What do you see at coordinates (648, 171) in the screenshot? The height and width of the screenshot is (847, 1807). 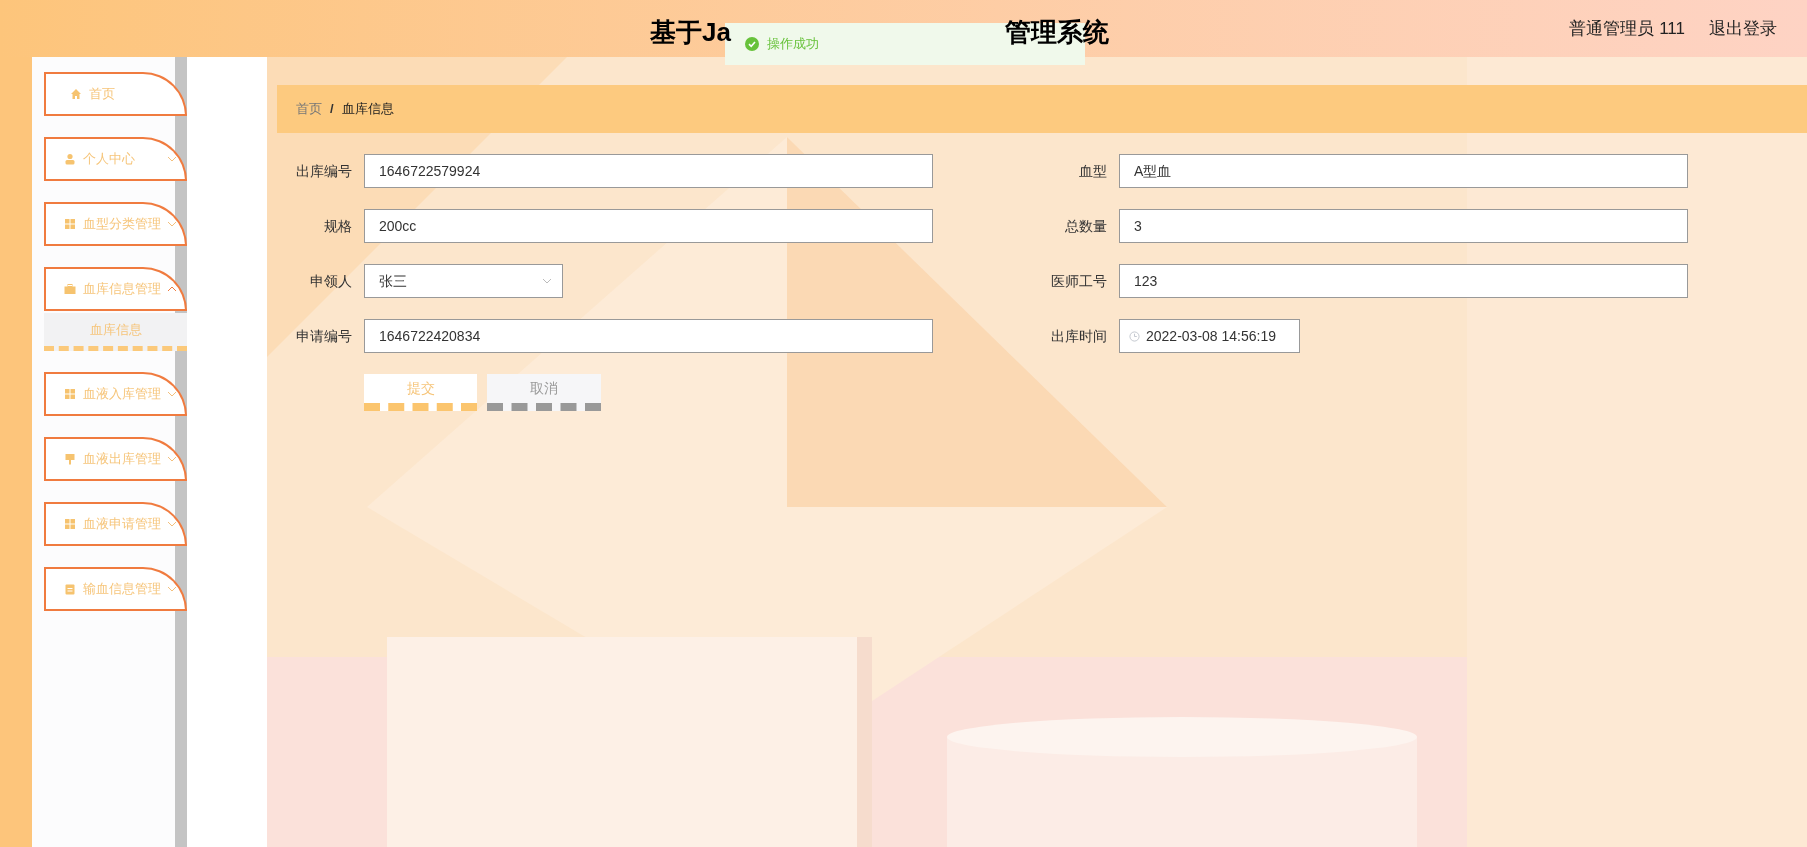 I see `input-field: 1646722579924` at bounding box center [648, 171].